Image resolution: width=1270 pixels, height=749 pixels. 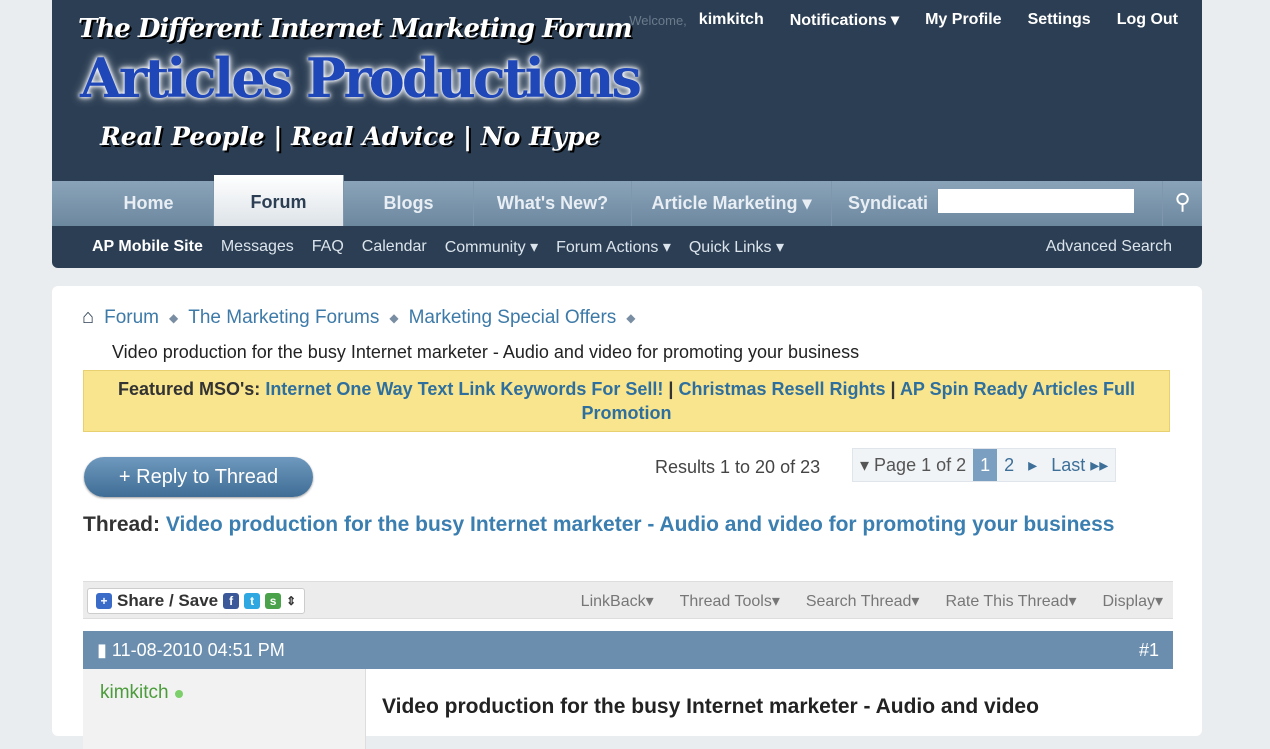 What do you see at coordinates (863, 601) in the screenshot?
I see `search-thread-menu: Search Thread▾` at bounding box center [863, 601].